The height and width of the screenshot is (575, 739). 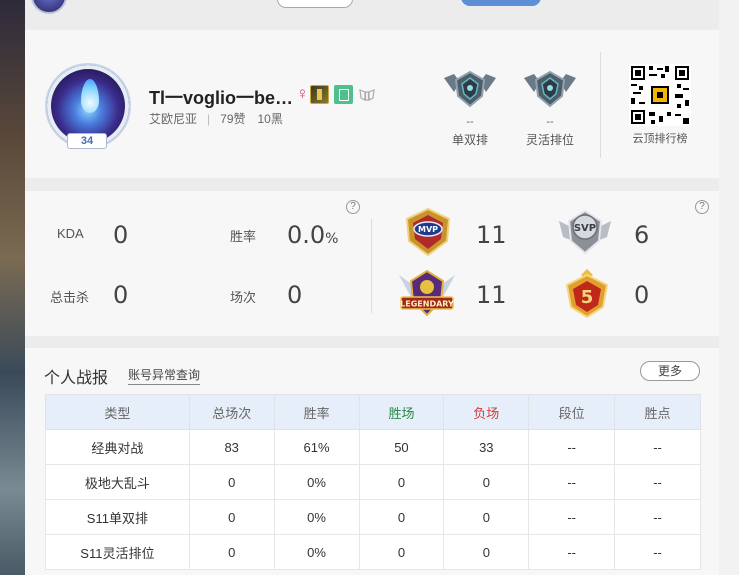 I want to click on table-row: S11灵活排位 0 0% 0 0 -- --, so click(x=373, y=552).